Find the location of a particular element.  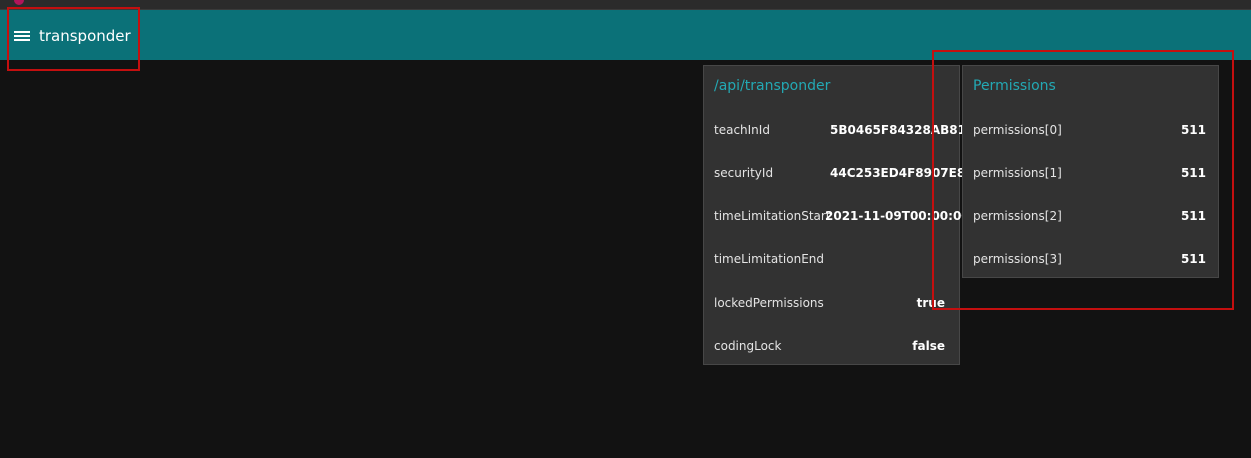

row-value: true is located at coordinates (930, 303).